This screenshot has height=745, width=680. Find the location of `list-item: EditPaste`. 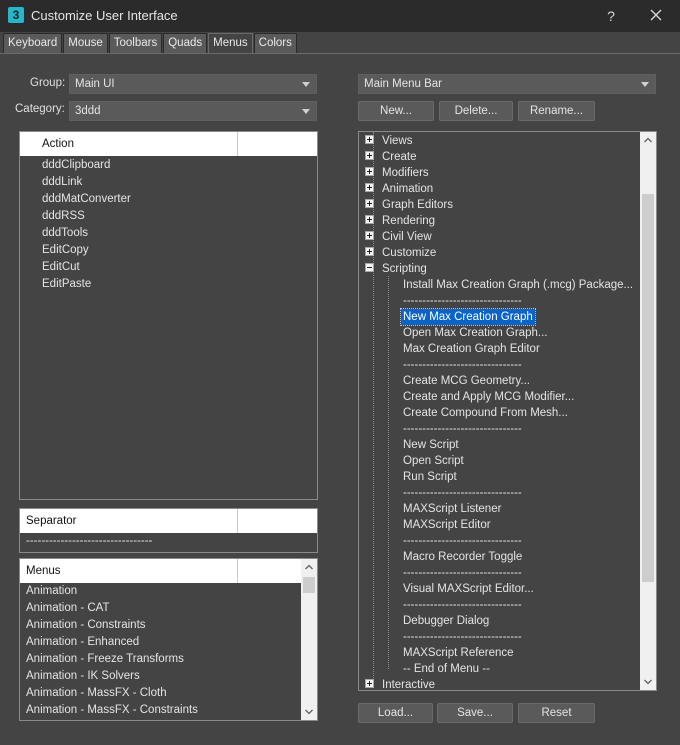

list-item: EditPaste is located at coordinates (179, 284).